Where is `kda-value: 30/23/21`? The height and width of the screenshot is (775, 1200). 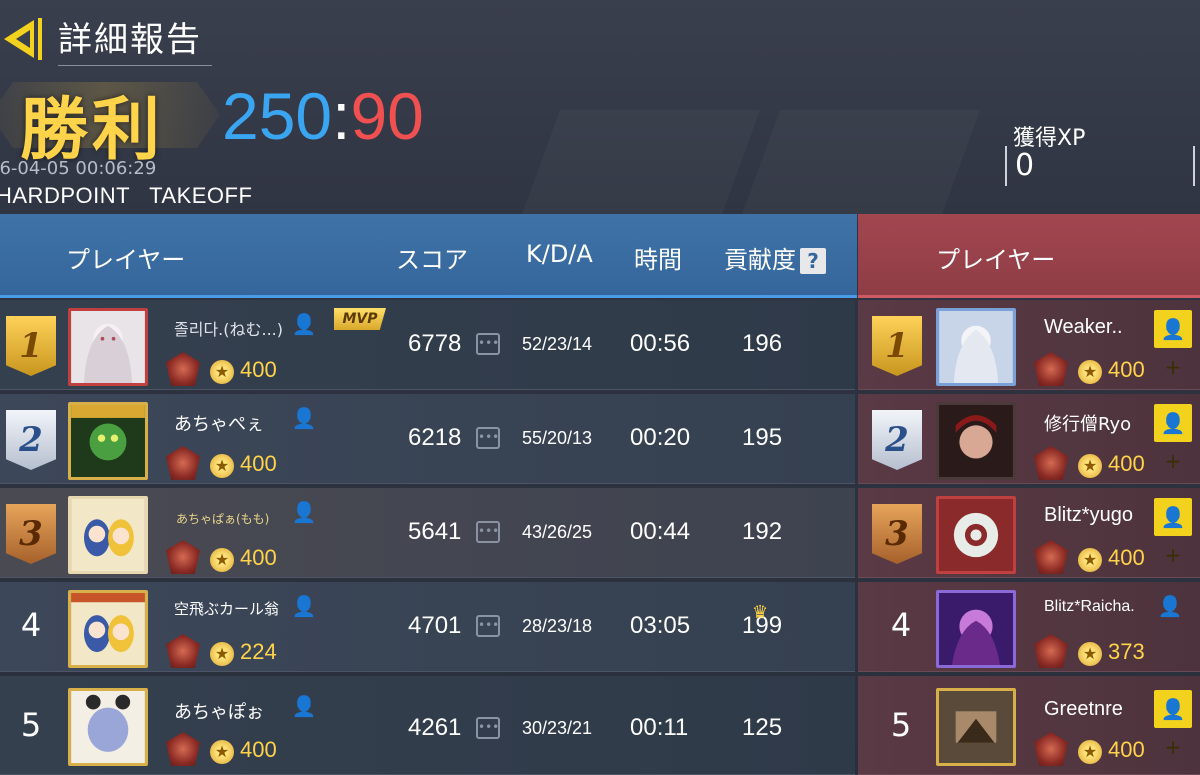 kda-value: 30/23/21 is located at coordinates (557, 728).